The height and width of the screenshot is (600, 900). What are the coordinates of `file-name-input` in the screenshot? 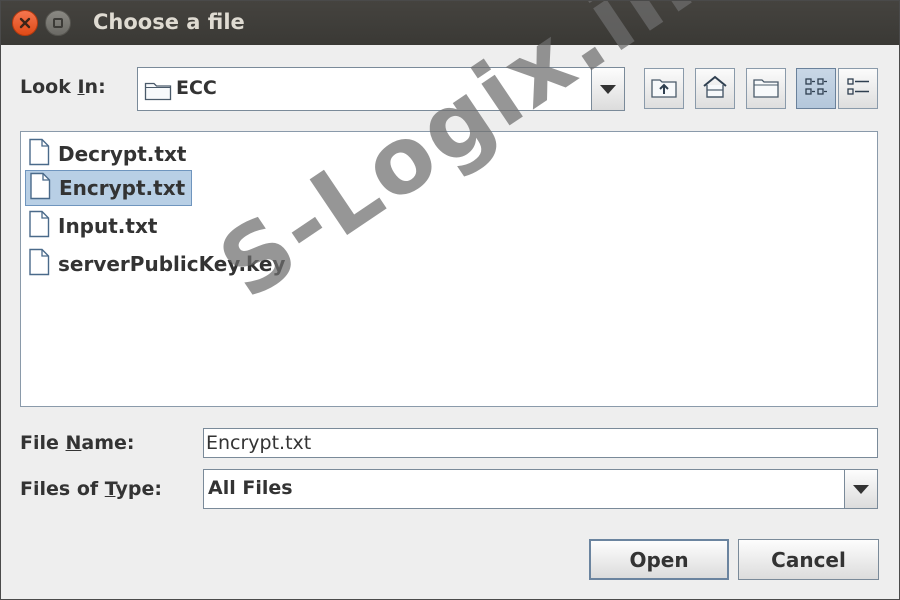 It's located at (540, 443).